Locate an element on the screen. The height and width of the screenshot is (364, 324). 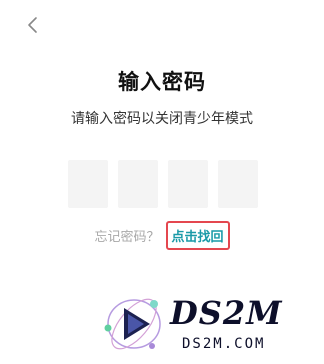
page-subtitle: 请输入密码以关闭青少年模式 is located at coordinates (162, 119).